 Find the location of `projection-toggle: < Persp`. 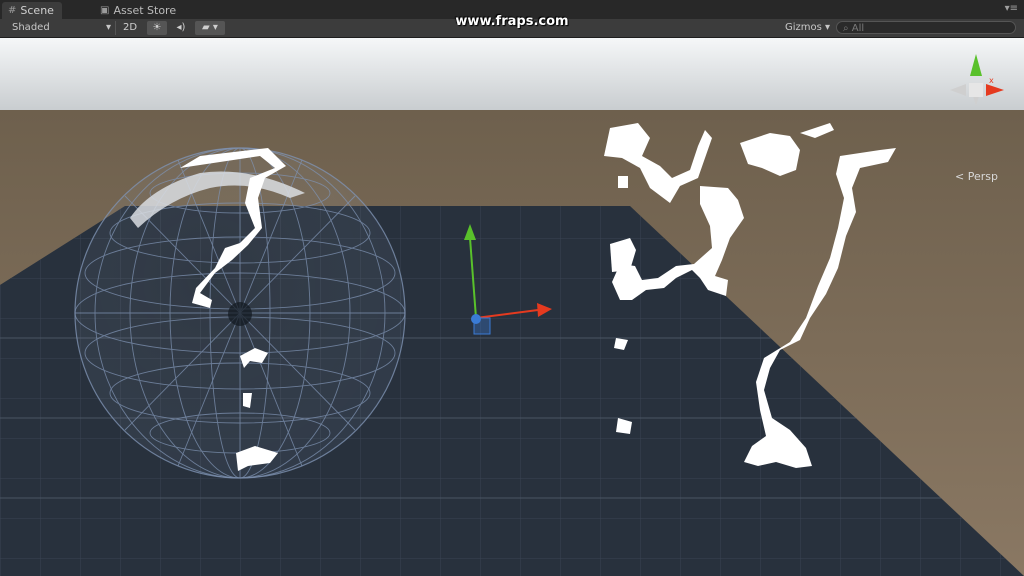

projection-toggle: < Persp is located at coordinates (976, 176).